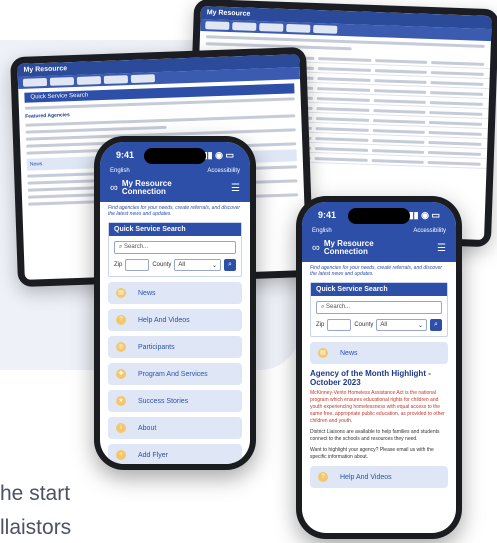  What do you see at coordinates (175, 347) in the screenshot?
I see `menu-item-participants: ◎ Participants` at bounding box center [175, 347].